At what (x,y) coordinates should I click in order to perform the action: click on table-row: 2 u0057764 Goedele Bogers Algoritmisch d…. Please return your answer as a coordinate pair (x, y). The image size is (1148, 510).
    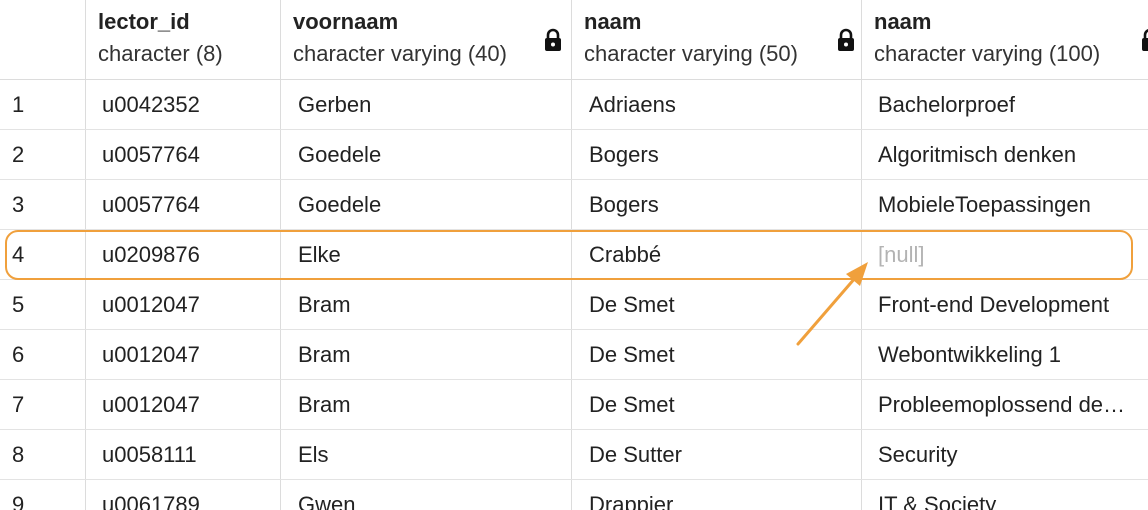
    Looking at the image, I should click on (574, 155).